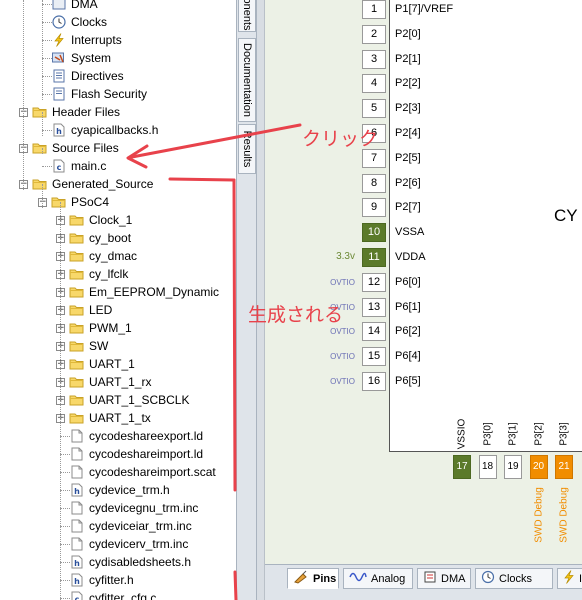 This screenshot has width=582, height=600. What do you see at coordinates (374, 332) in the screenshot?
I see `pin-number: 14` at bounding box center [374, 332].